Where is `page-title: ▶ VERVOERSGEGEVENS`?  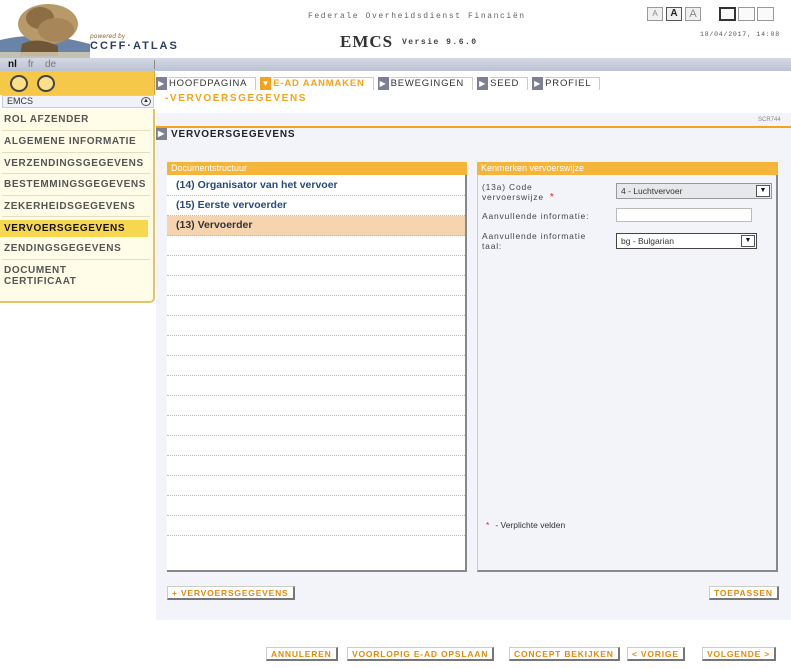
page-title: ▶ VERVOERSGEGEVENS is located at coordinates (225, 134).